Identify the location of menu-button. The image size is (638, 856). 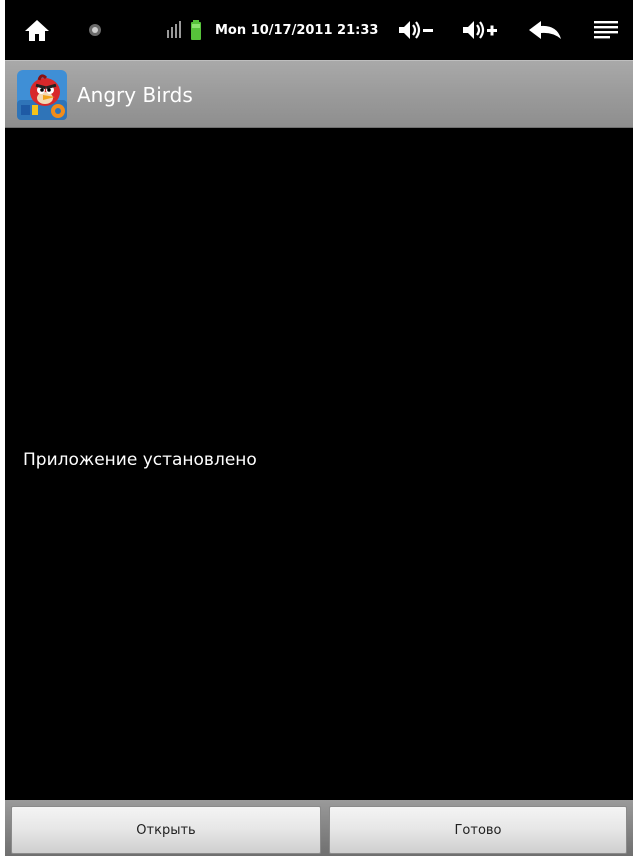
(606, 30).